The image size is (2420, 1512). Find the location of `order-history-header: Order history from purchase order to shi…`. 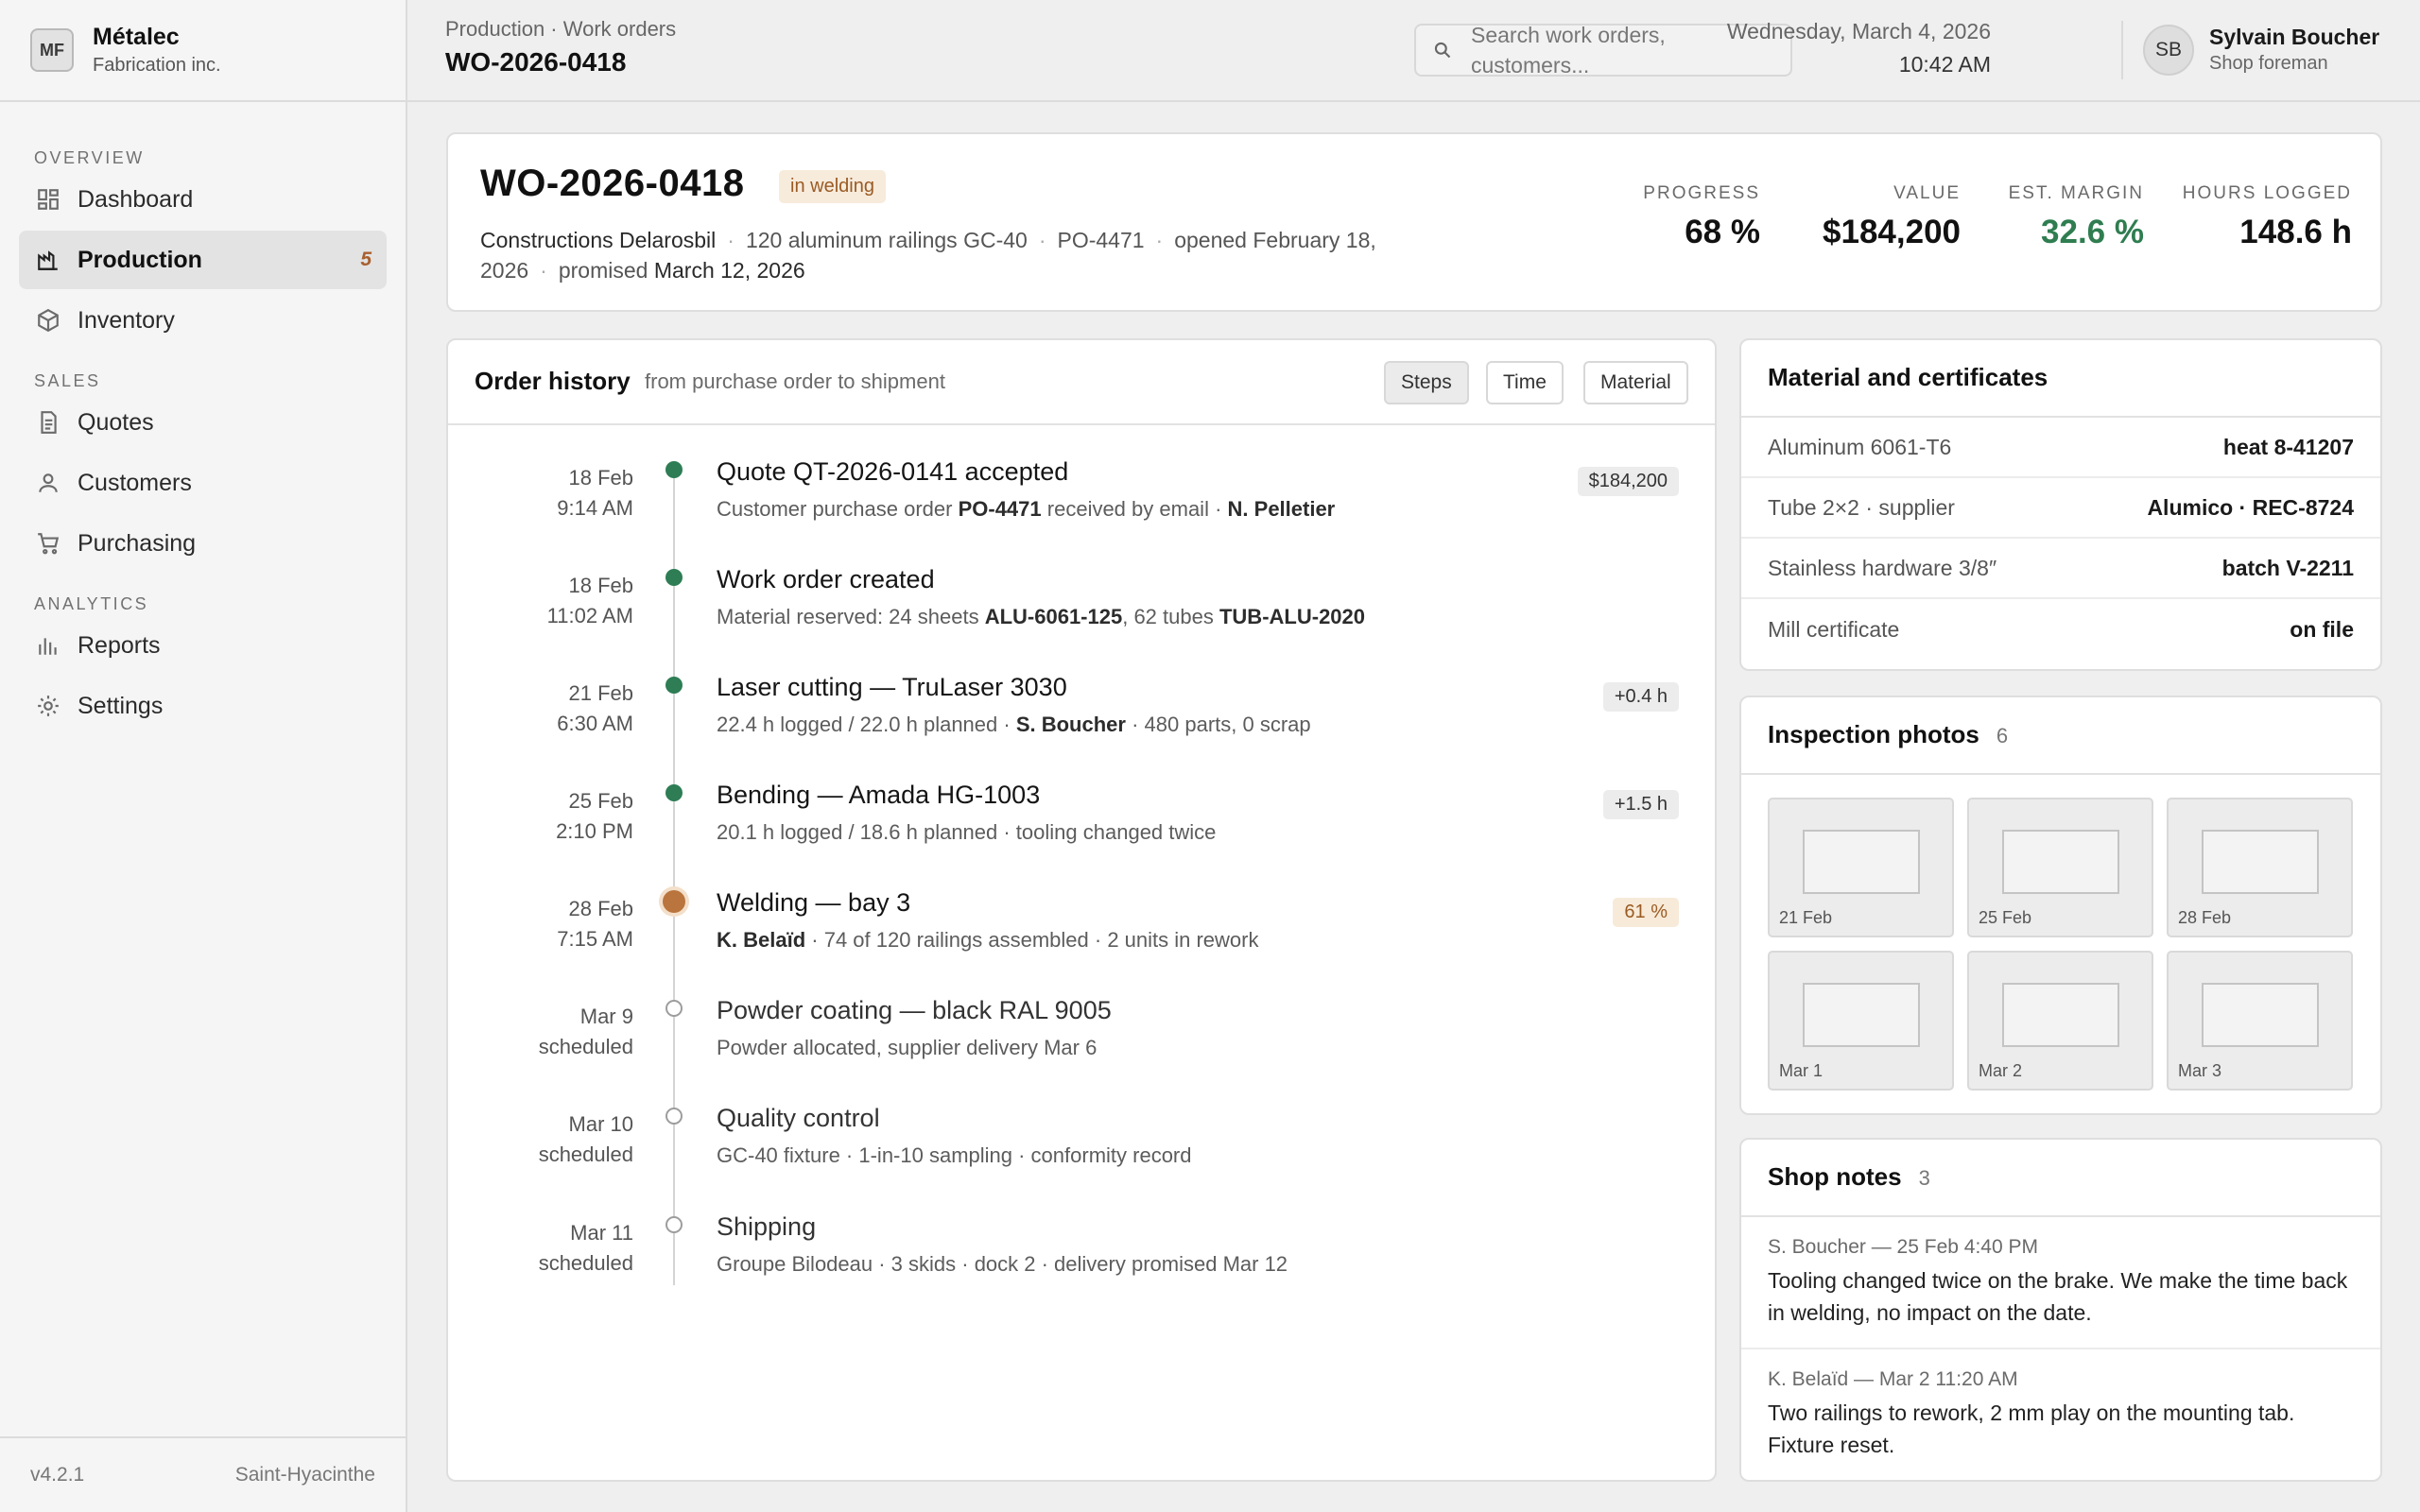

order-history-header: Order history from purchase order to shi… is located at coordinates (1082, 382).